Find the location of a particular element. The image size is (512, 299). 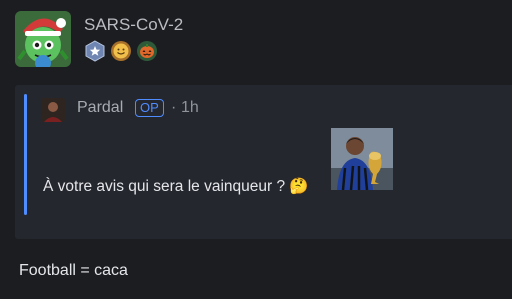

quote-author-avatar is located at coordinates (53, 110).